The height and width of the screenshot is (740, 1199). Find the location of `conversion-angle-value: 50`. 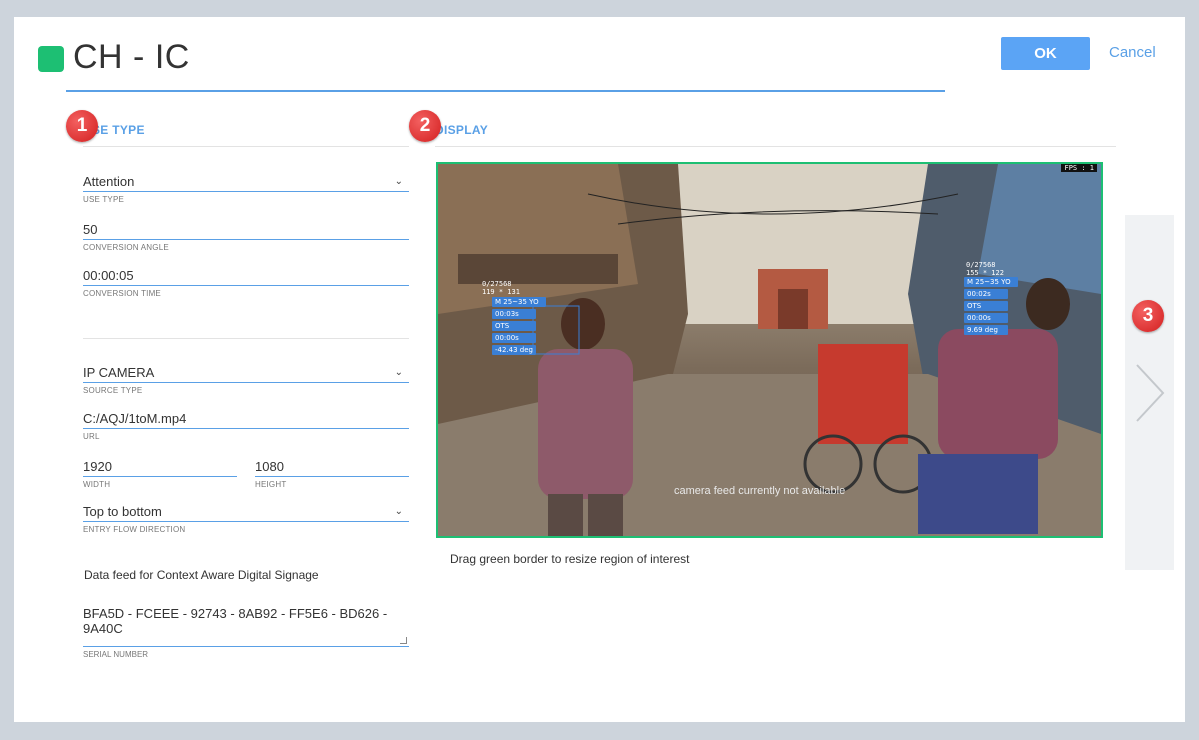

conversion-angle-value: 50 is located at coordinates (246, 230).